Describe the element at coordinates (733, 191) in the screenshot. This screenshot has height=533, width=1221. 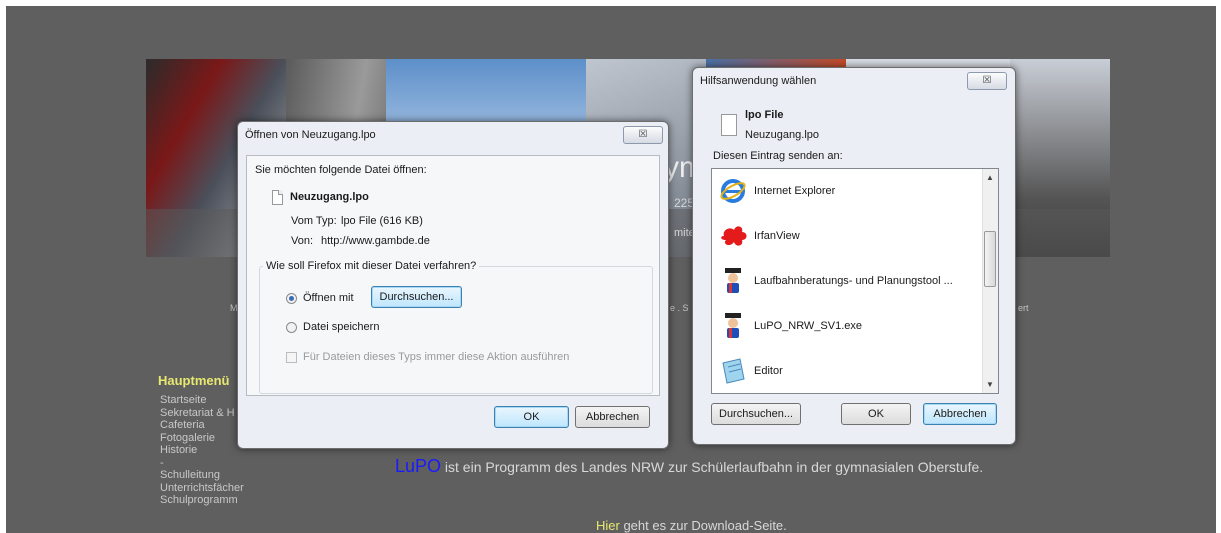
I see `internet-explorer-icon` at that location.